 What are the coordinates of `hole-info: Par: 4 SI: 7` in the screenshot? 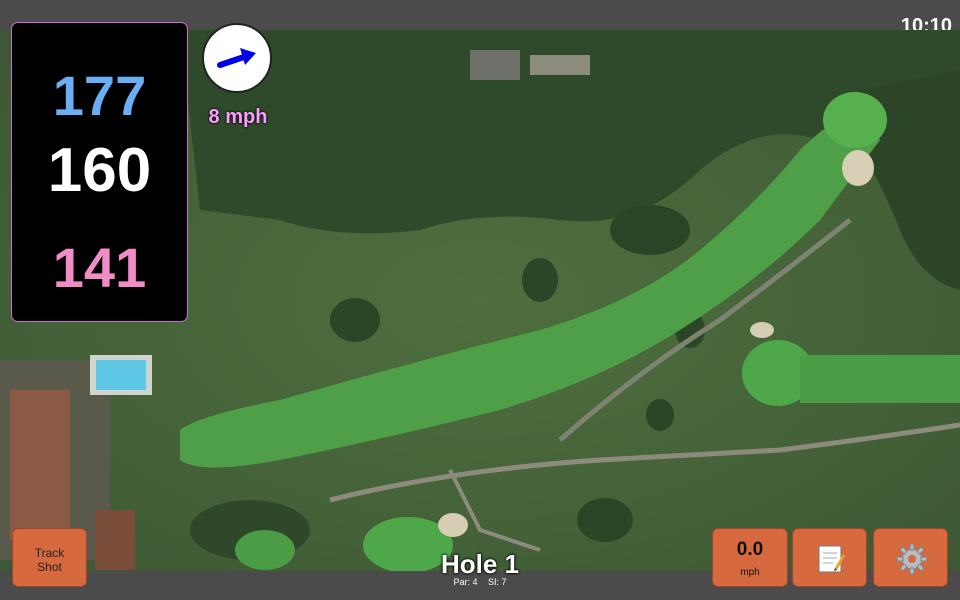 It's located at (480, 582).